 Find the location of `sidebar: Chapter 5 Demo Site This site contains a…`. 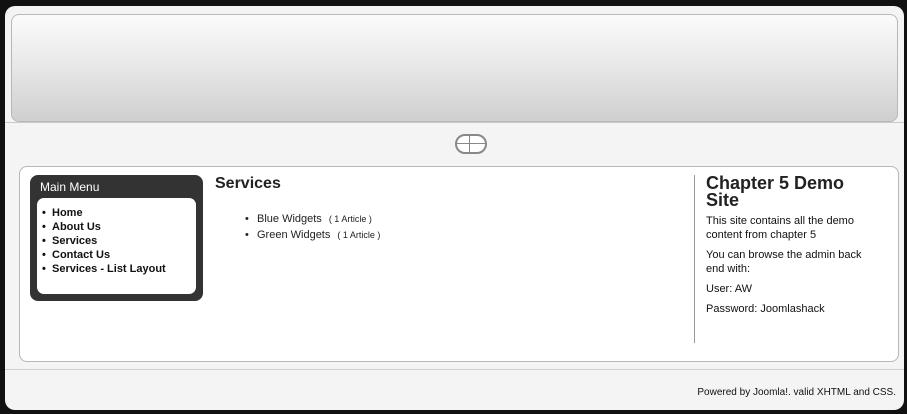

sidebar: Chapter 5 Demo Site This site contains a… is located at coordinates (793, 247).